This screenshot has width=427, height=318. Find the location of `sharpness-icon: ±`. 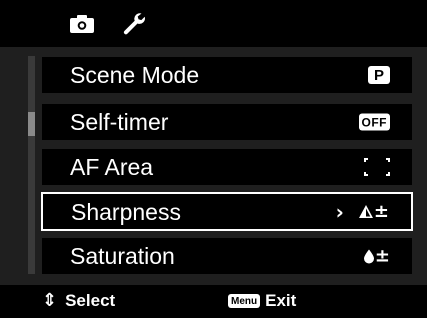

sharpness-icon: ± is located at coordinates (373, 211).